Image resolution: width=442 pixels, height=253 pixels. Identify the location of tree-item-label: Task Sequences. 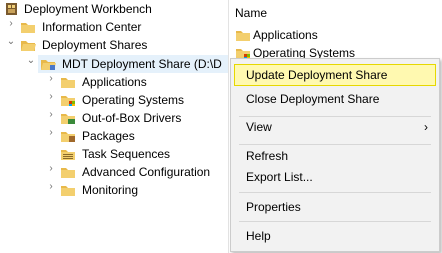
(126, 154).